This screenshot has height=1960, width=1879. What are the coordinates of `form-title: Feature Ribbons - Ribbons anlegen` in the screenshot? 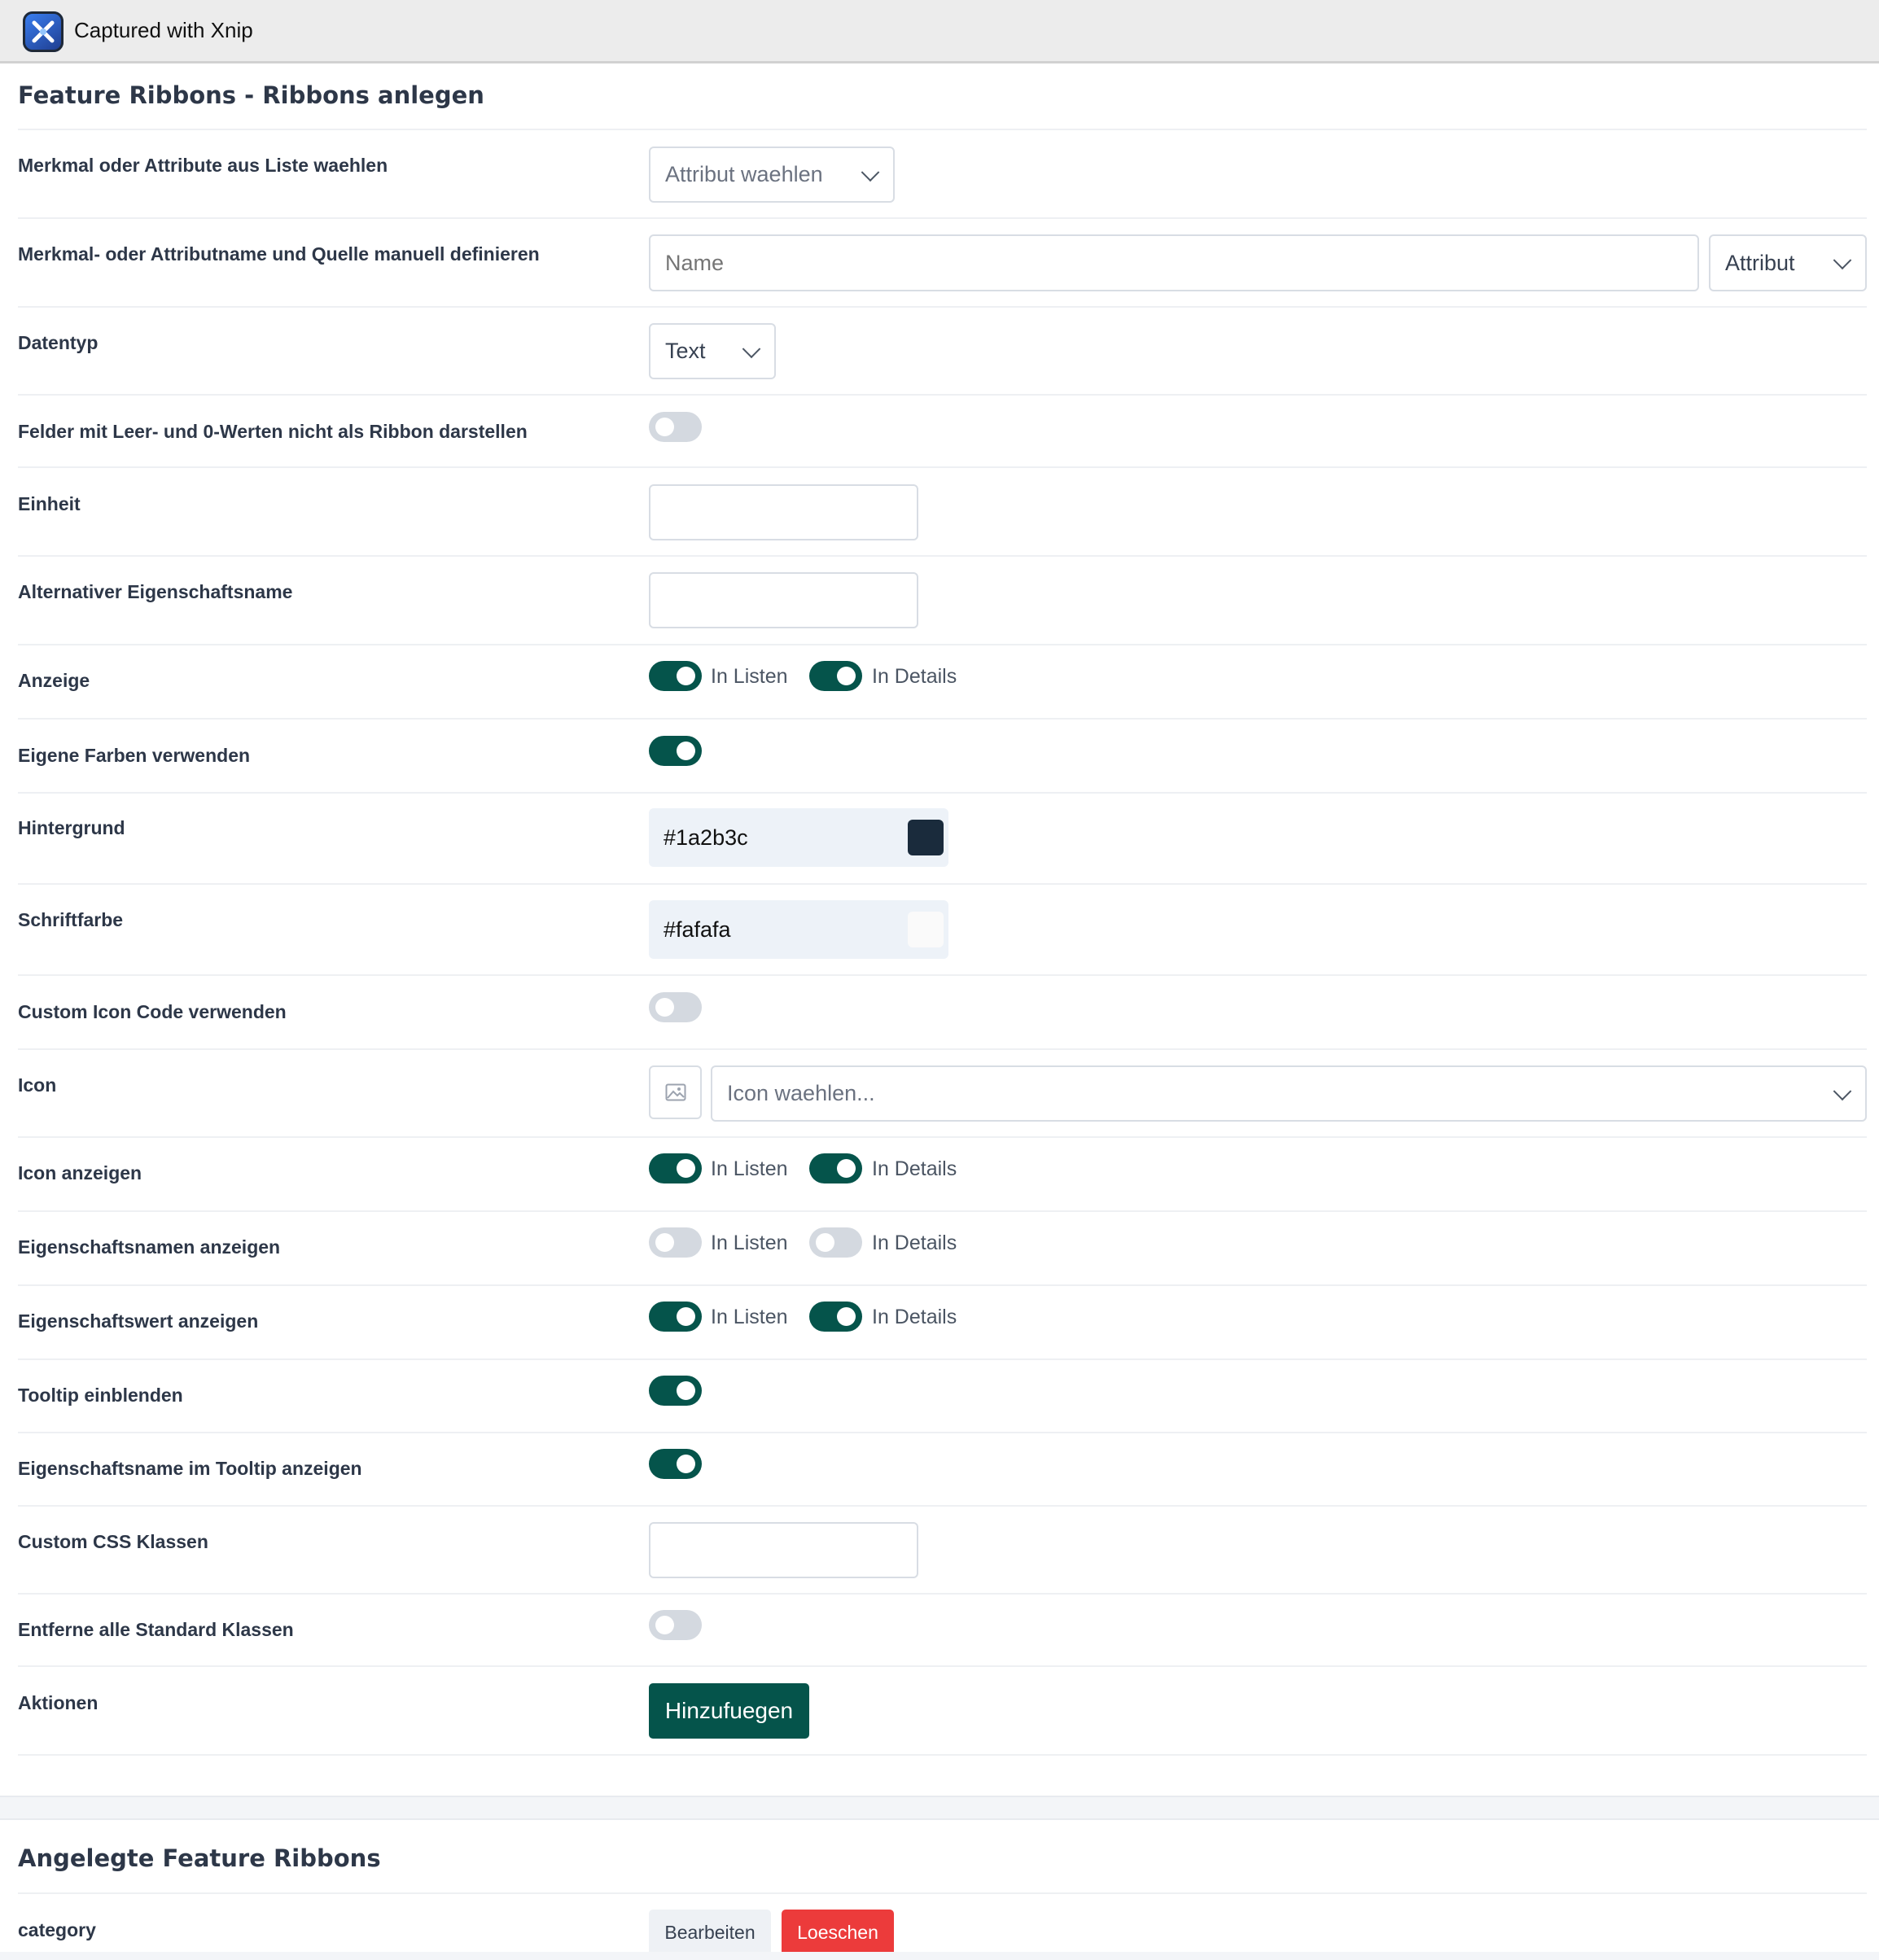 It's located at (251, 95).